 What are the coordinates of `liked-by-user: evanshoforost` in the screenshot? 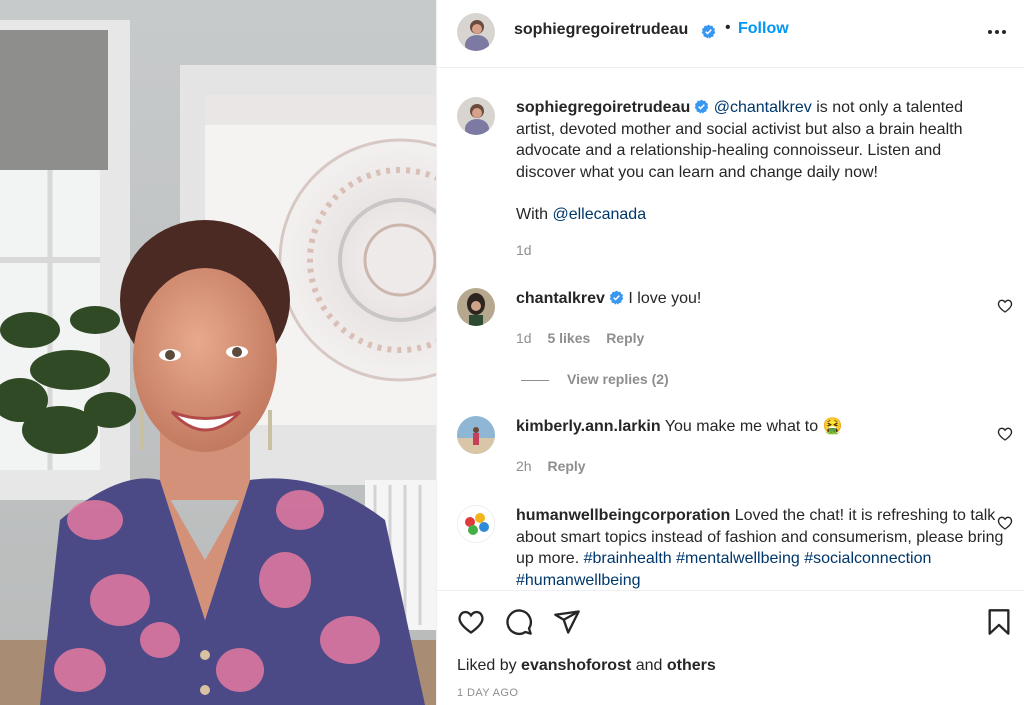 It's located at (576, 665).